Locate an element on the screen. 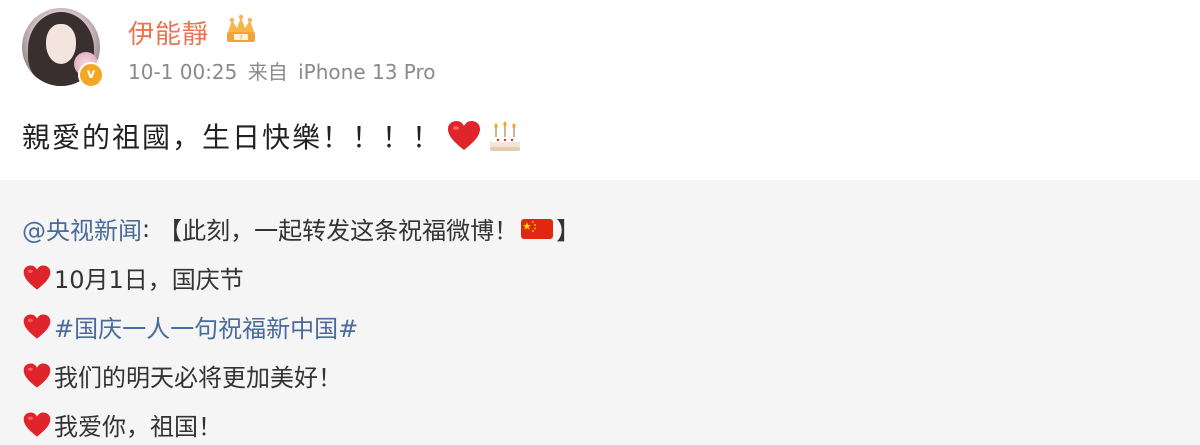 The width and height of the screenshot is (1200, 445). verified-badge-icon: v is located at coordinates (91, 75).